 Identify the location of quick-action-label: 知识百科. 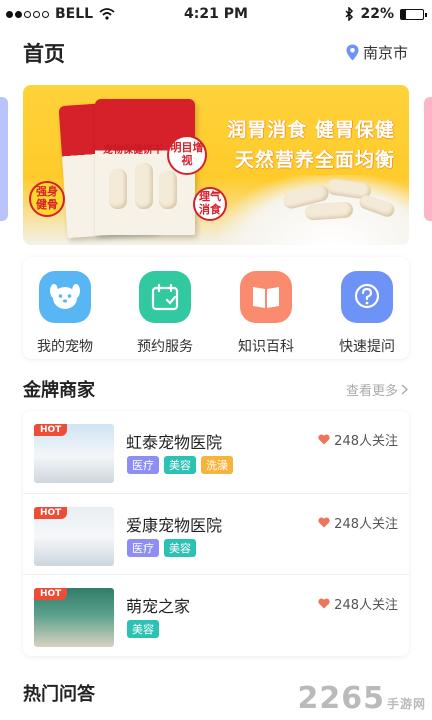
(266, 347).